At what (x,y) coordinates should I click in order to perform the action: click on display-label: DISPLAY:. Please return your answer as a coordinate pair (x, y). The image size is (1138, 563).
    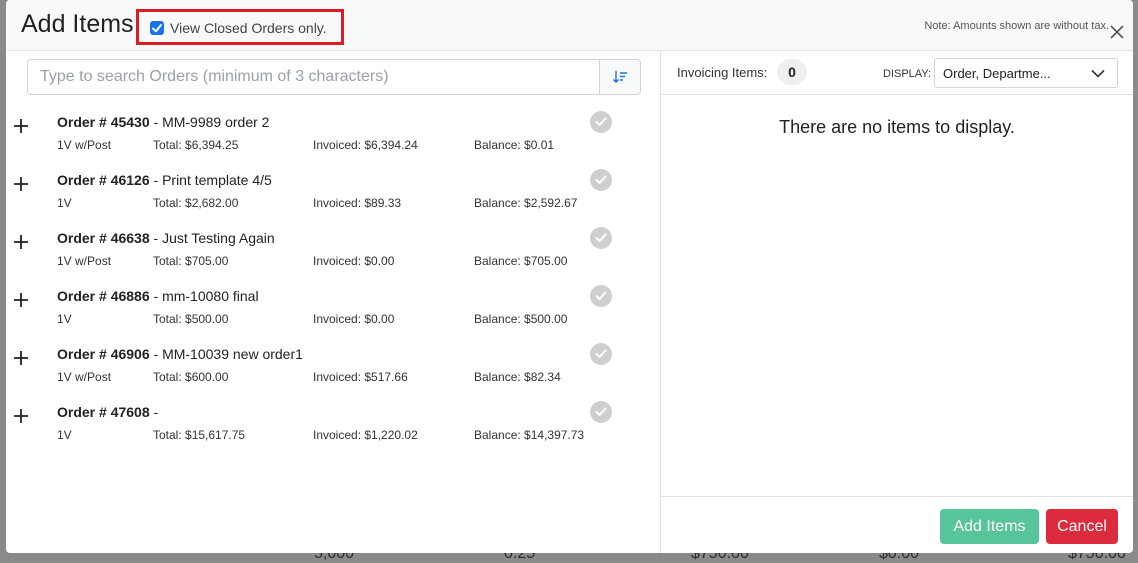
    Looking at the image, I should click on (907, 74).